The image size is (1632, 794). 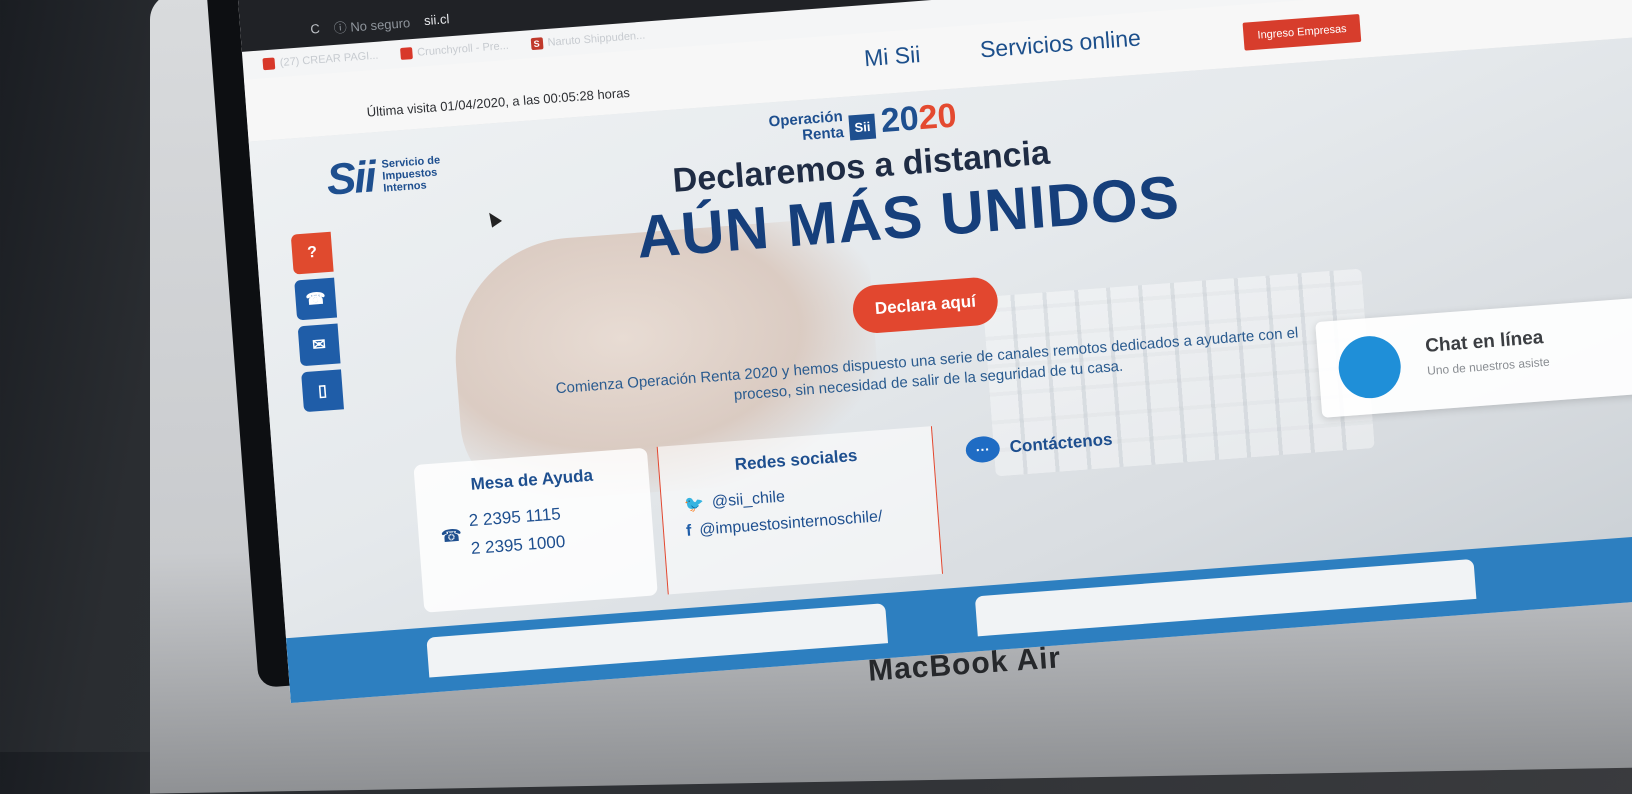 I want to click on side-tabs: ? ☎ ✉ ▯, so click(x=317, y=322).